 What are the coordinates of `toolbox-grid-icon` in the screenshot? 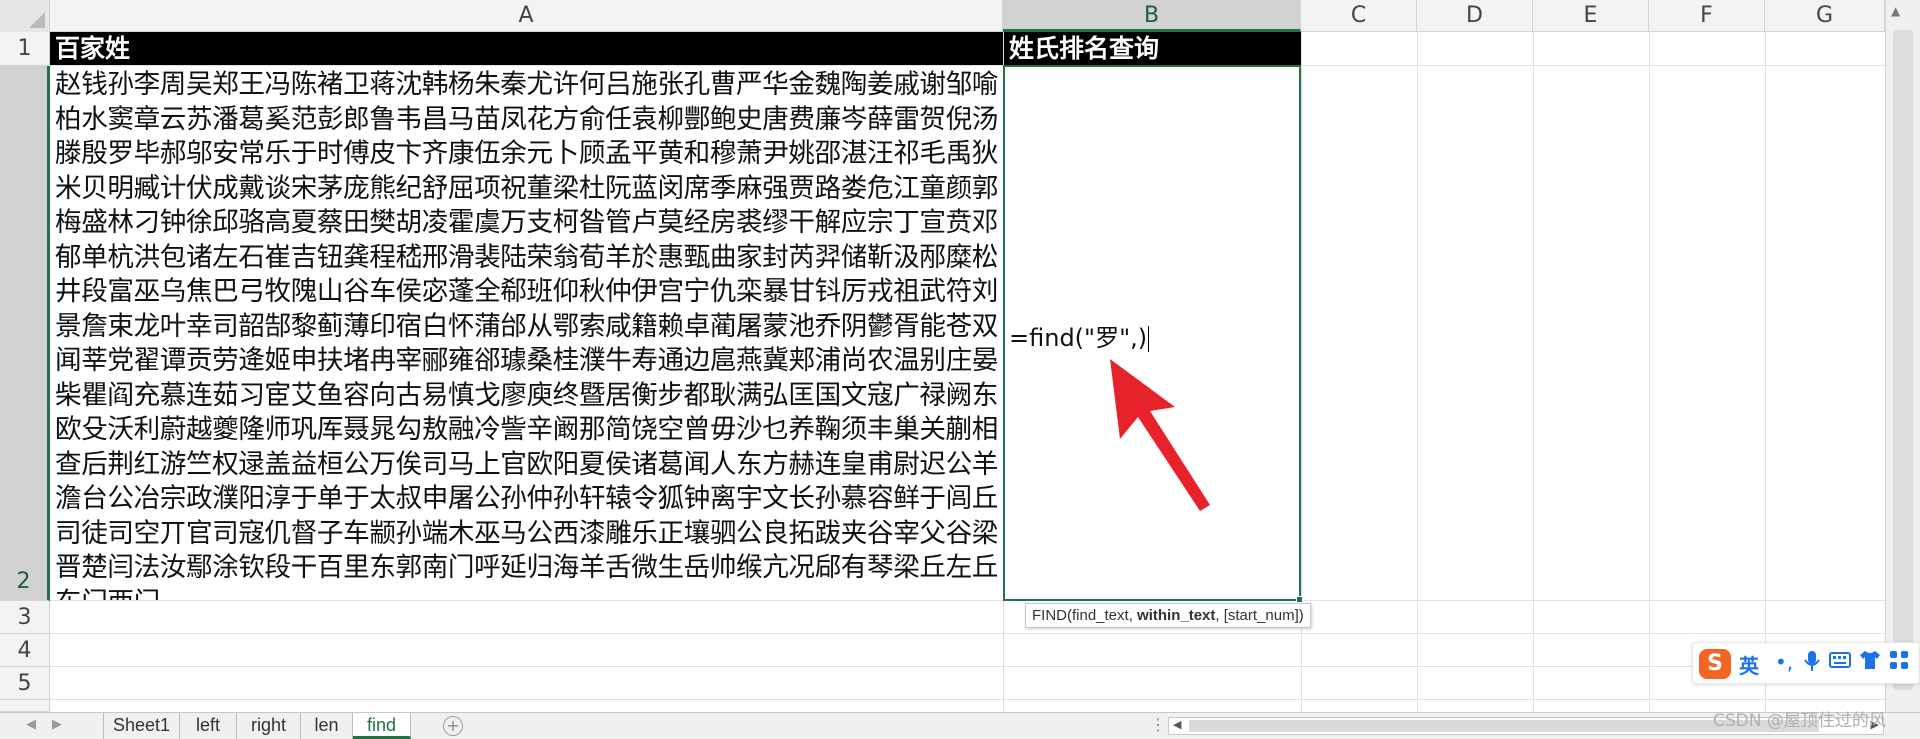 It's located at (1899, 662).